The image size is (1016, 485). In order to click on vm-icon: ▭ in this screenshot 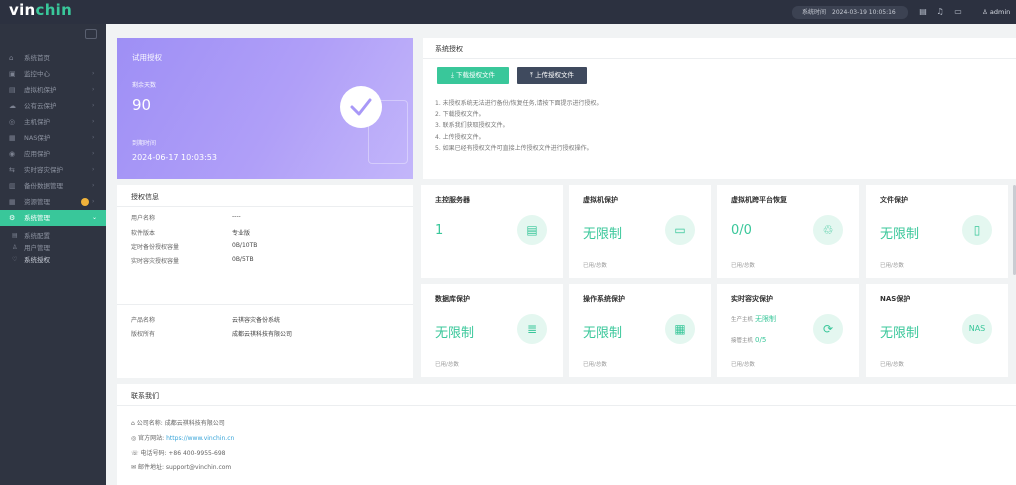, I will do `click(680, 230)`.